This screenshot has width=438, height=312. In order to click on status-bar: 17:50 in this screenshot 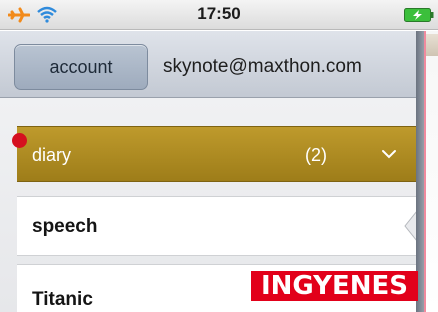, I will do `click(219, 15)`.